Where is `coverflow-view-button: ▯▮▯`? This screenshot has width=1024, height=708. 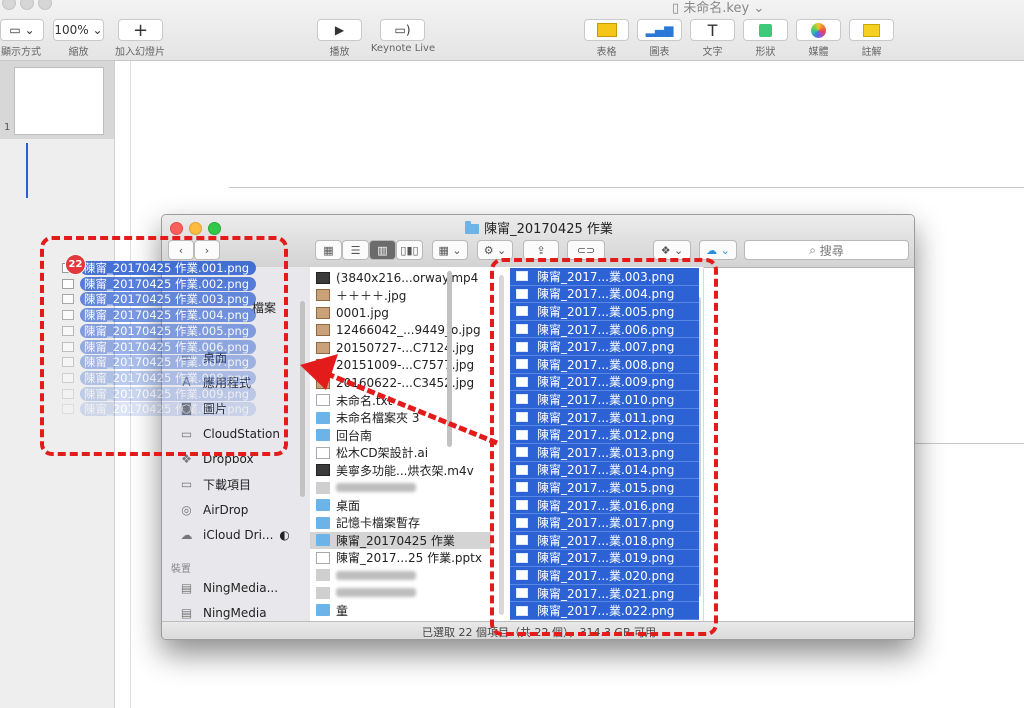 coverflow-view-button: ▯▮▯ is located at coordinates (409, 250).